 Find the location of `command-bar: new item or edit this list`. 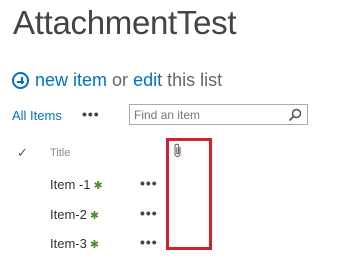

command-bar: new item or edit this list is located at coordinates (117, 80).